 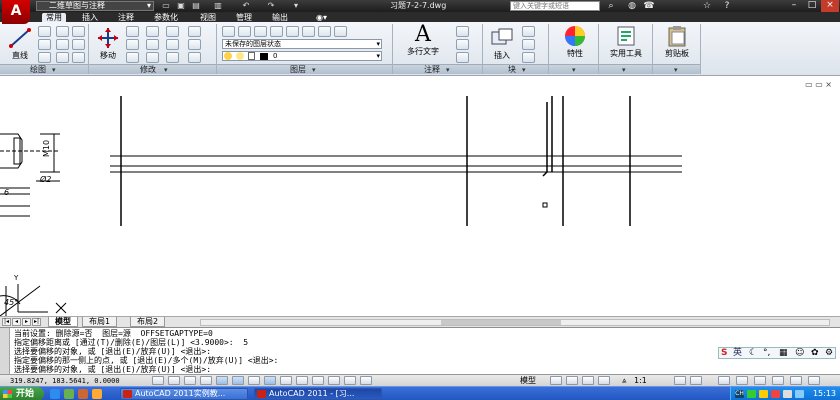 What do you see at coordinates (194, 44) in the screenshot?
I see `offset-icon` at bounding box center [194, 44].